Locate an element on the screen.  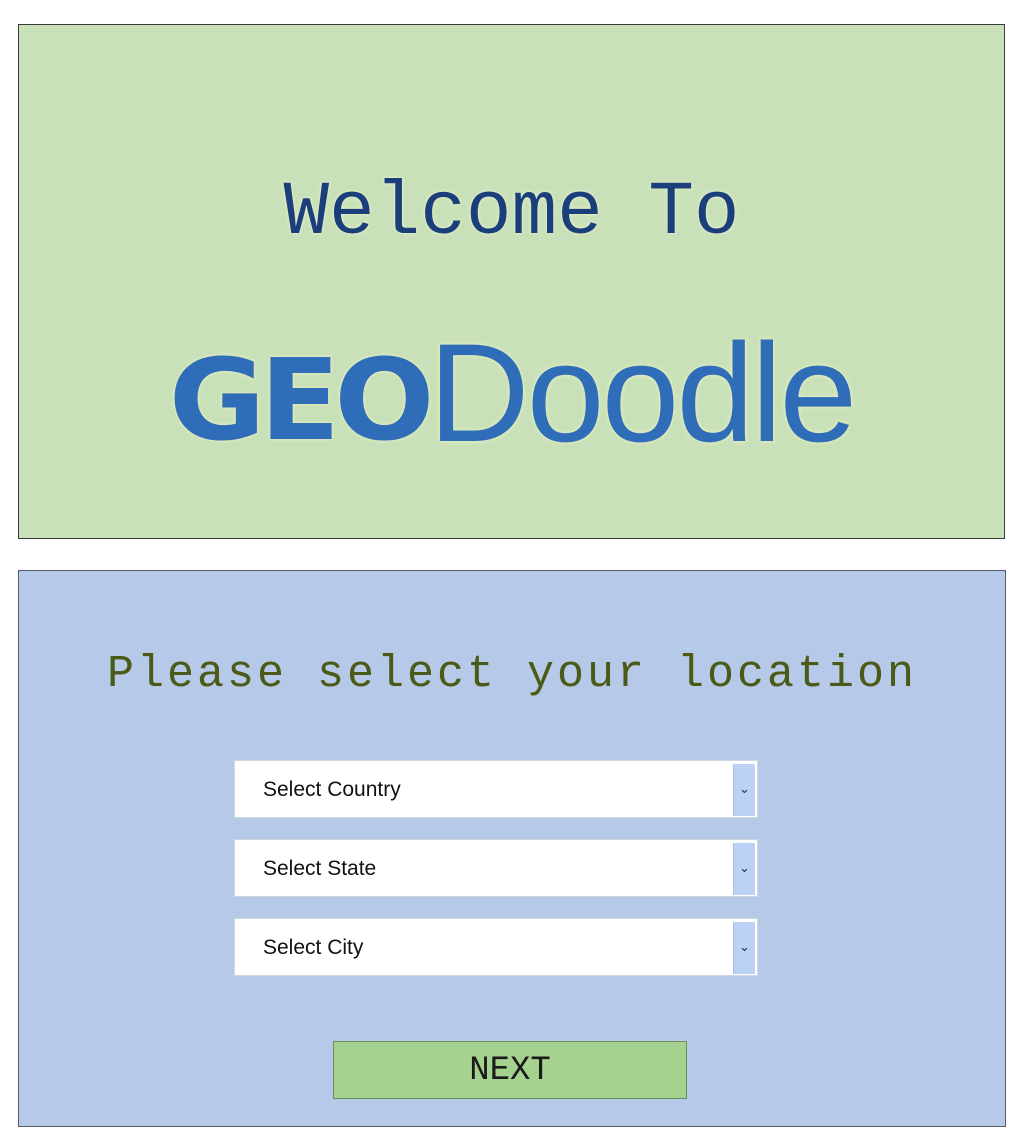
welcome-heading: Welcome To is located at coordinates (511, 213).